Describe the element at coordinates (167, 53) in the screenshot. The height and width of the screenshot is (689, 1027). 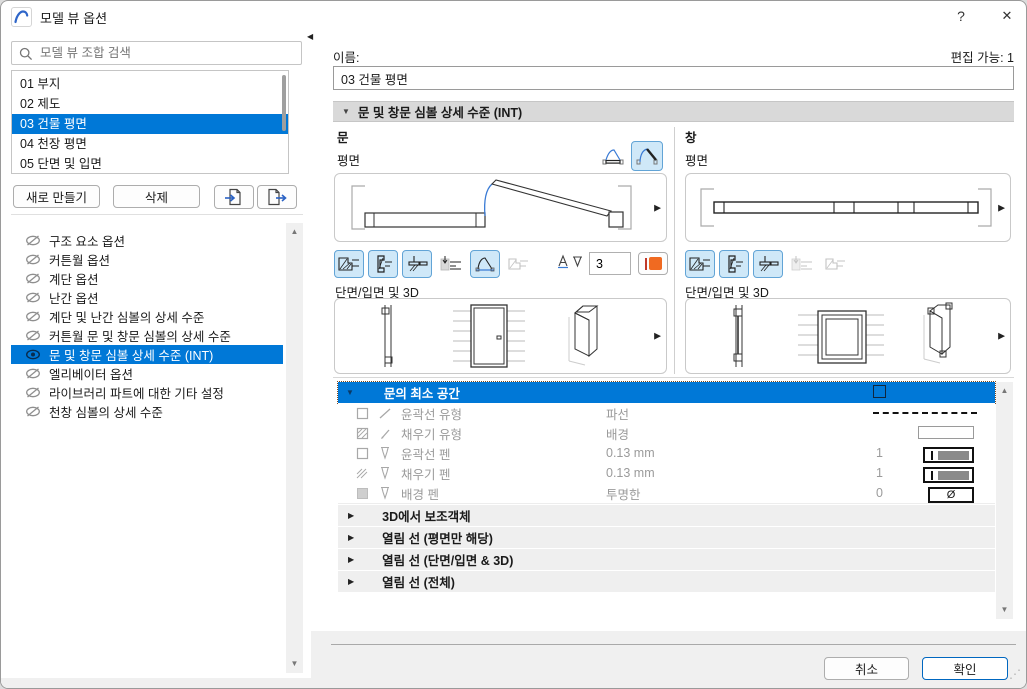
I see `search-input` at that location.